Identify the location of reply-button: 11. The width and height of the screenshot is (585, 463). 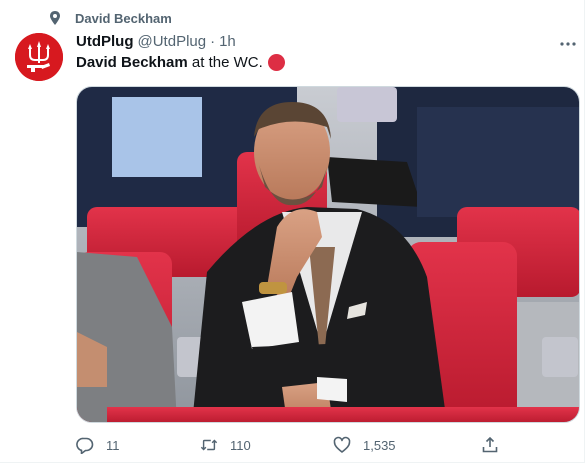
(98, 445).